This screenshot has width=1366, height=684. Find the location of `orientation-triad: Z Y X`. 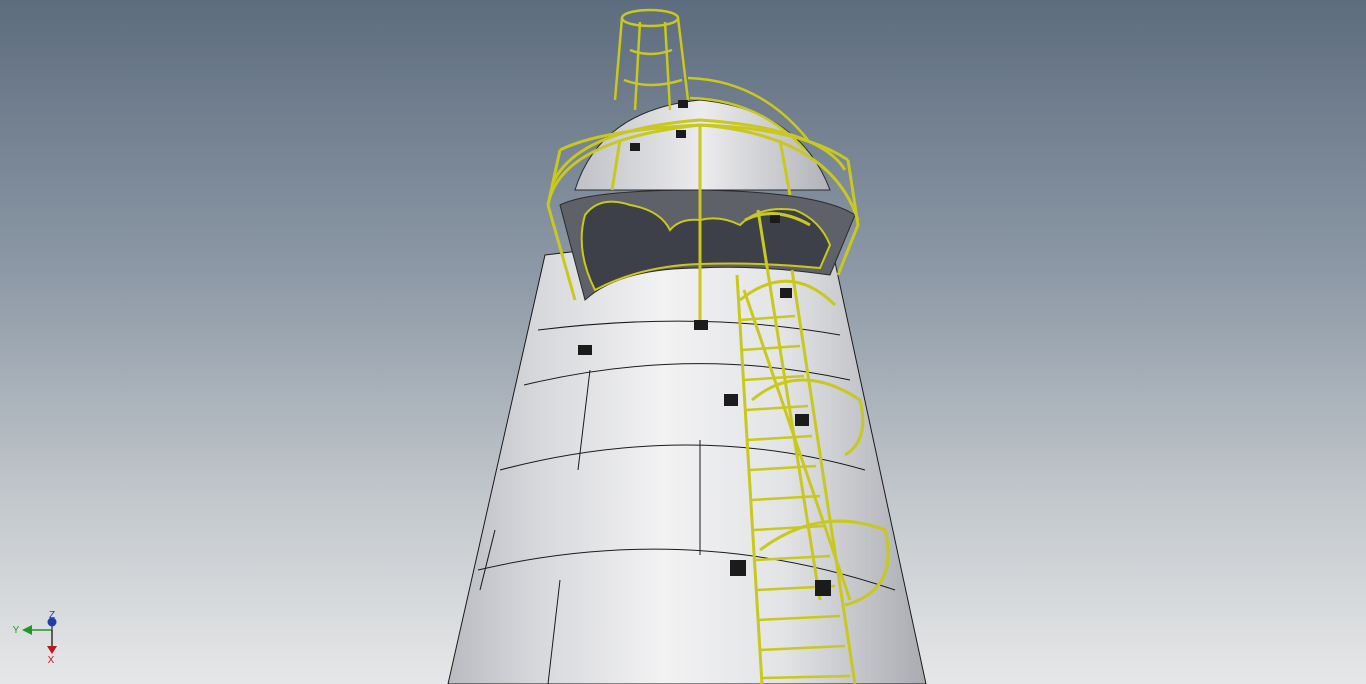

orientation-triad: Z Y X is located at coordinates (40, 638).